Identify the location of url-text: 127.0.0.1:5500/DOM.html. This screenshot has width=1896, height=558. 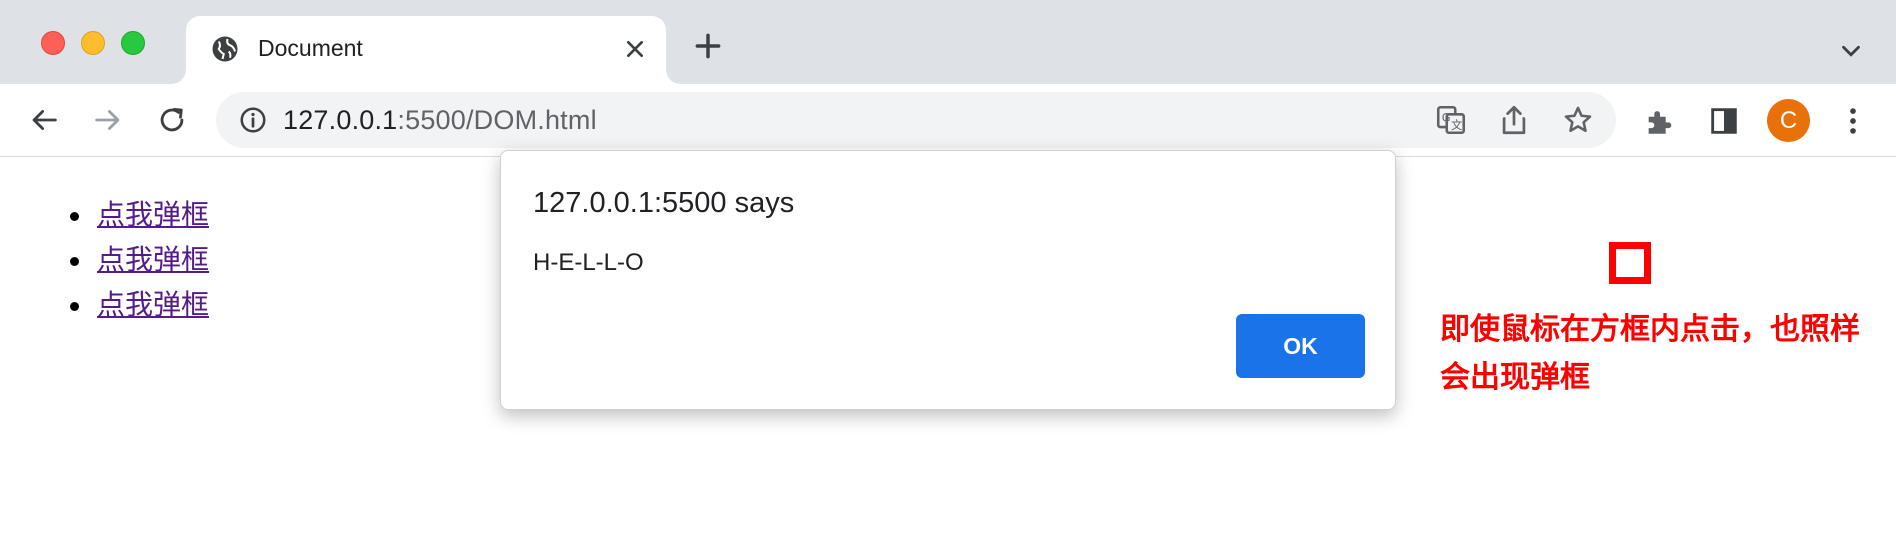
(440, 120).